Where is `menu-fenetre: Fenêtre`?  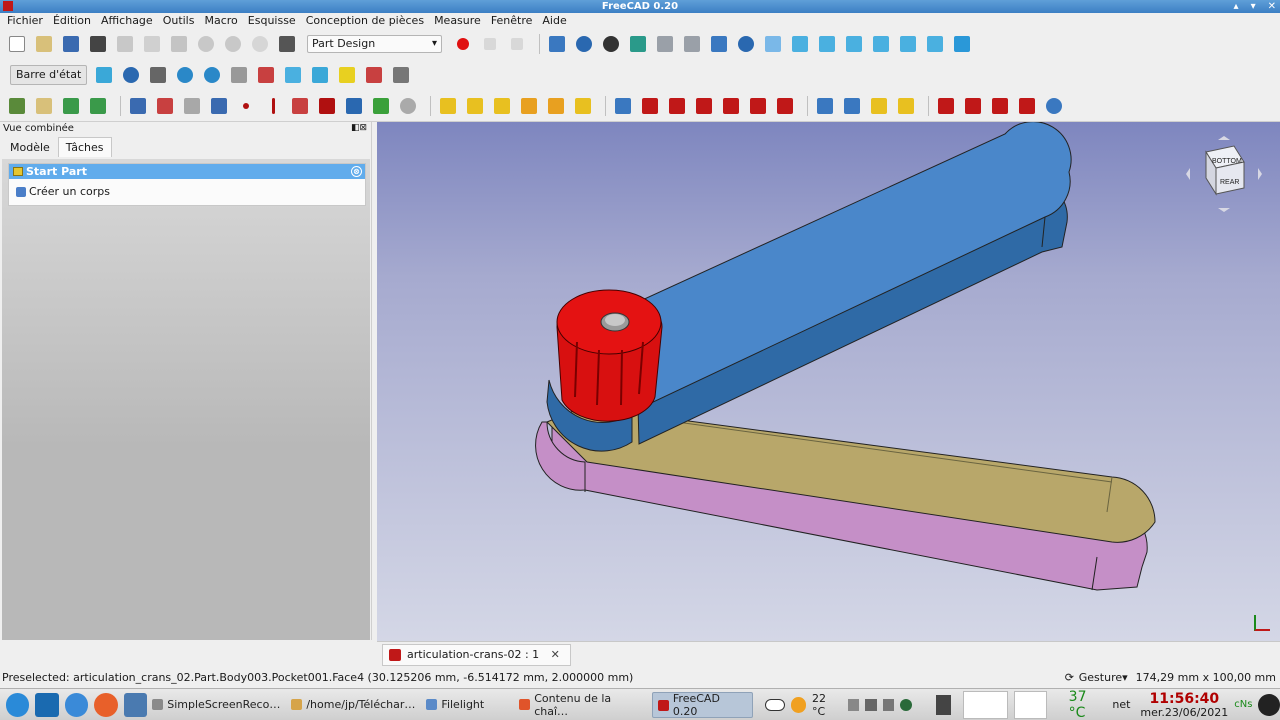 menu-fenetre: Fenêtre is located at coordinates (512, 21).